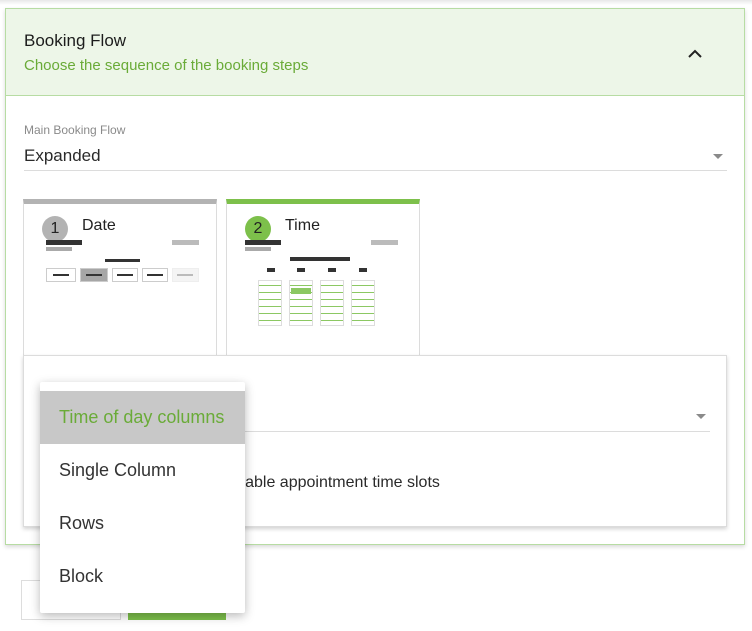 The image size is (752, 631). I want to click on main-flow-label: Main Booking Flow, so click(75, 130).